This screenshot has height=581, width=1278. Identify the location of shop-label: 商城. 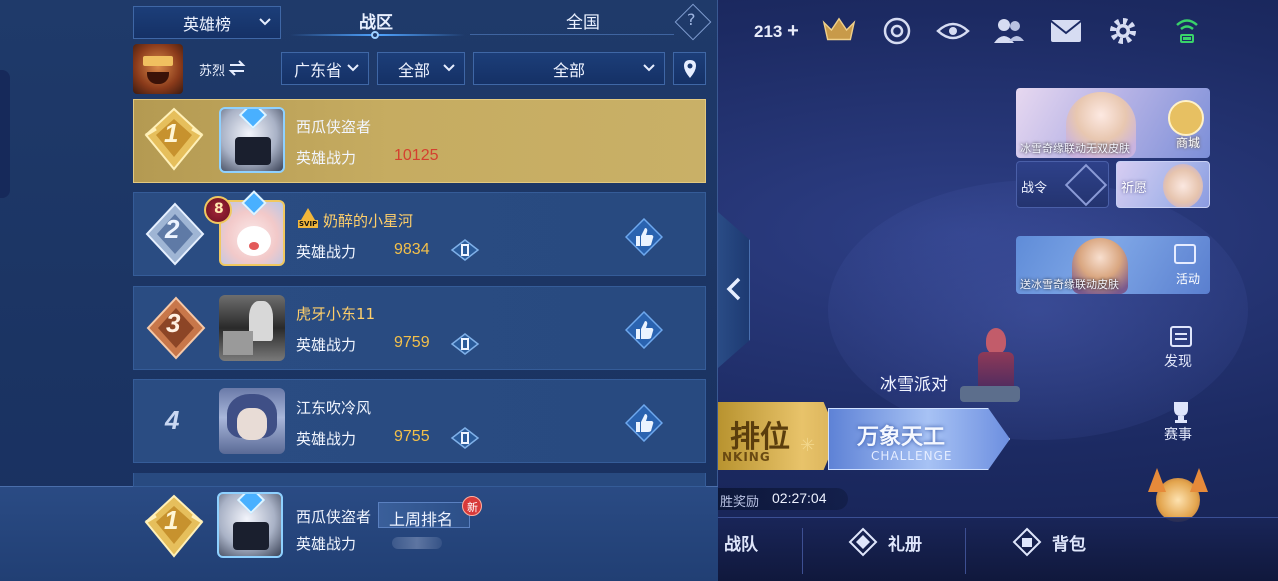
(1187, 143).